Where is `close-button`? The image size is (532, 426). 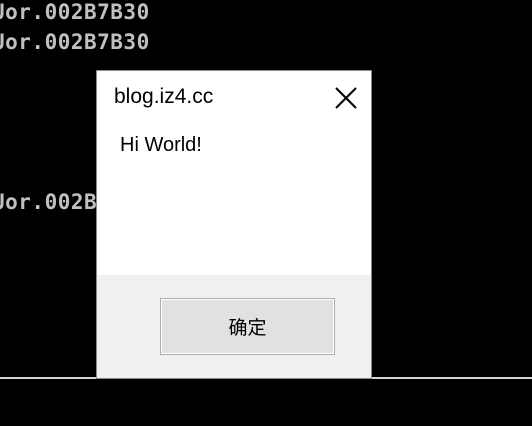 close-button is located at coordinates (346, 98).